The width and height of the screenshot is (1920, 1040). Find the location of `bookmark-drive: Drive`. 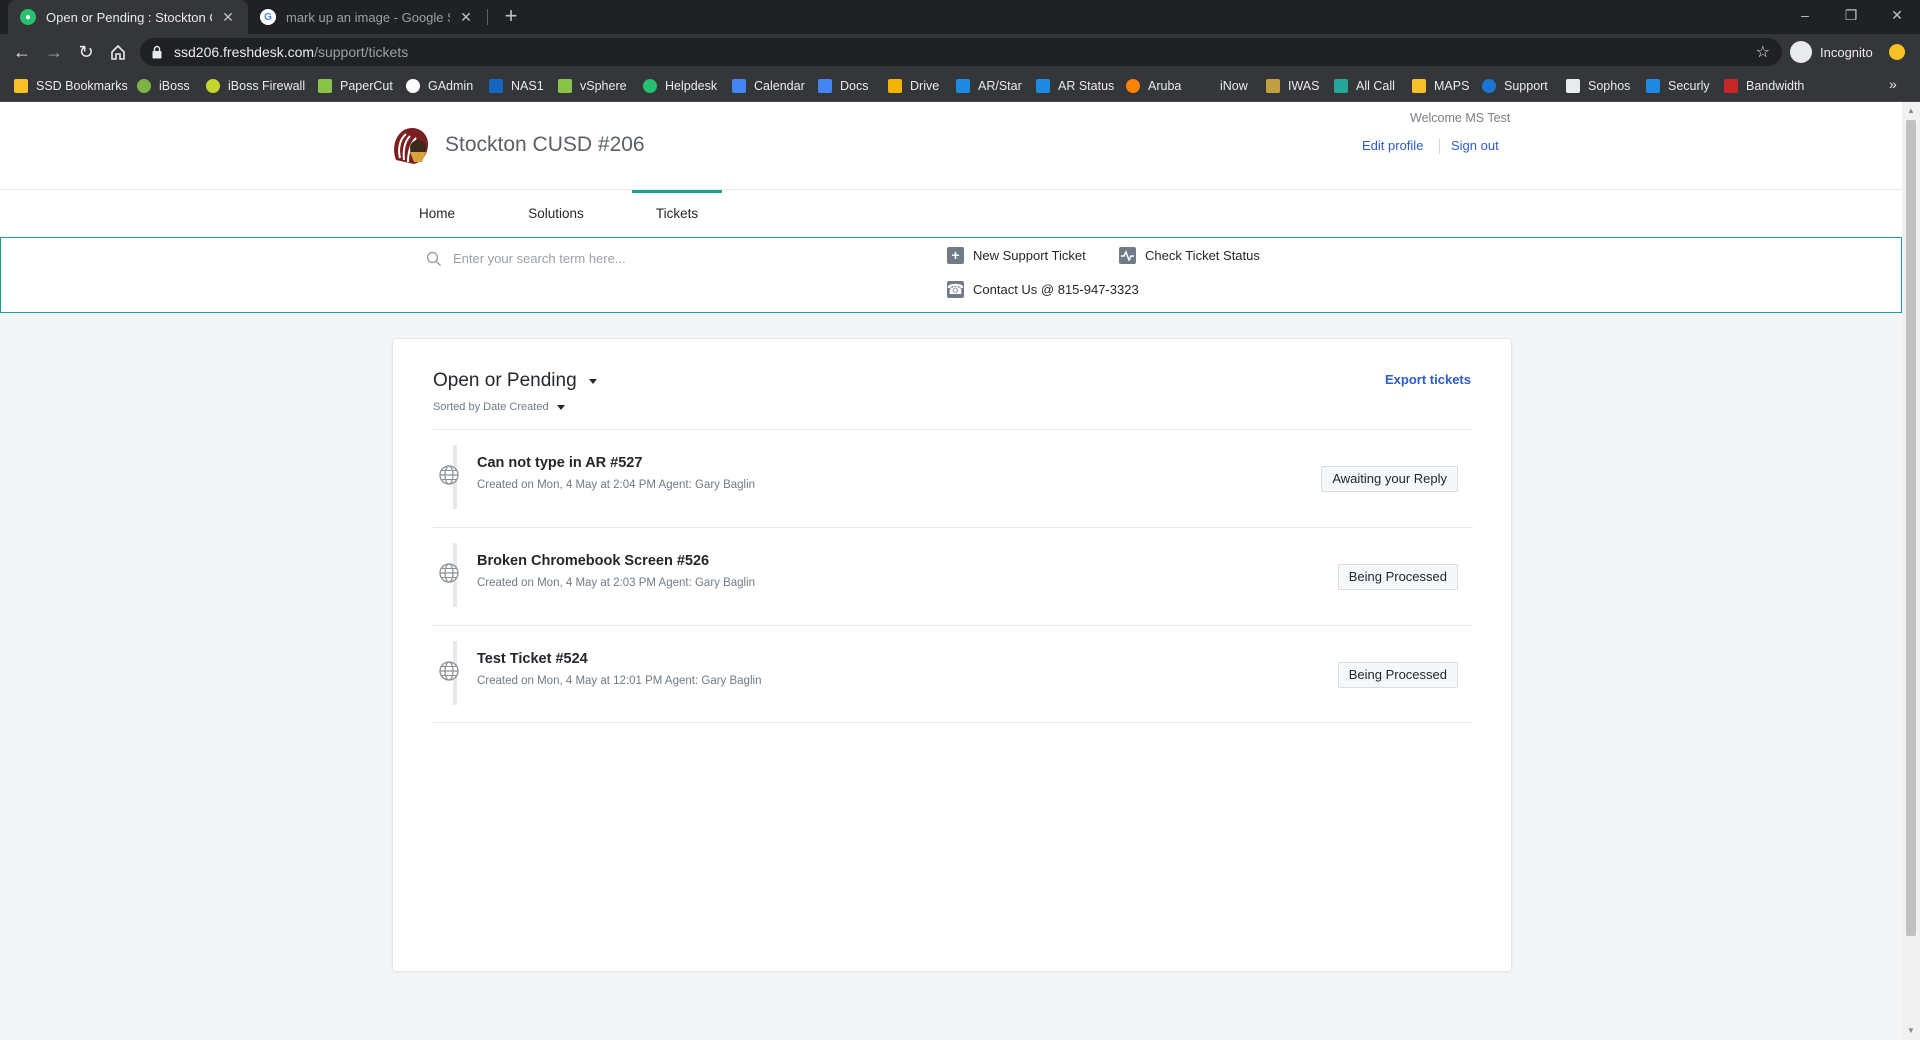

bookmark-drive: Drive is located at coordinates (913, 86).